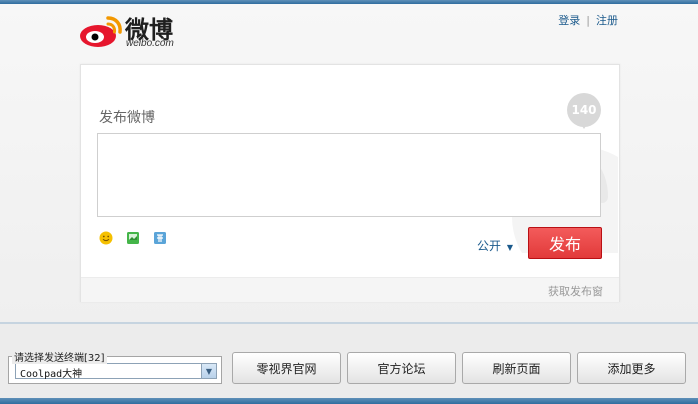 This screenshot has height=404, width=698. Describe the element at coordinates (569, 20) in the screenshot. I see `login-link: 登录` at that location.